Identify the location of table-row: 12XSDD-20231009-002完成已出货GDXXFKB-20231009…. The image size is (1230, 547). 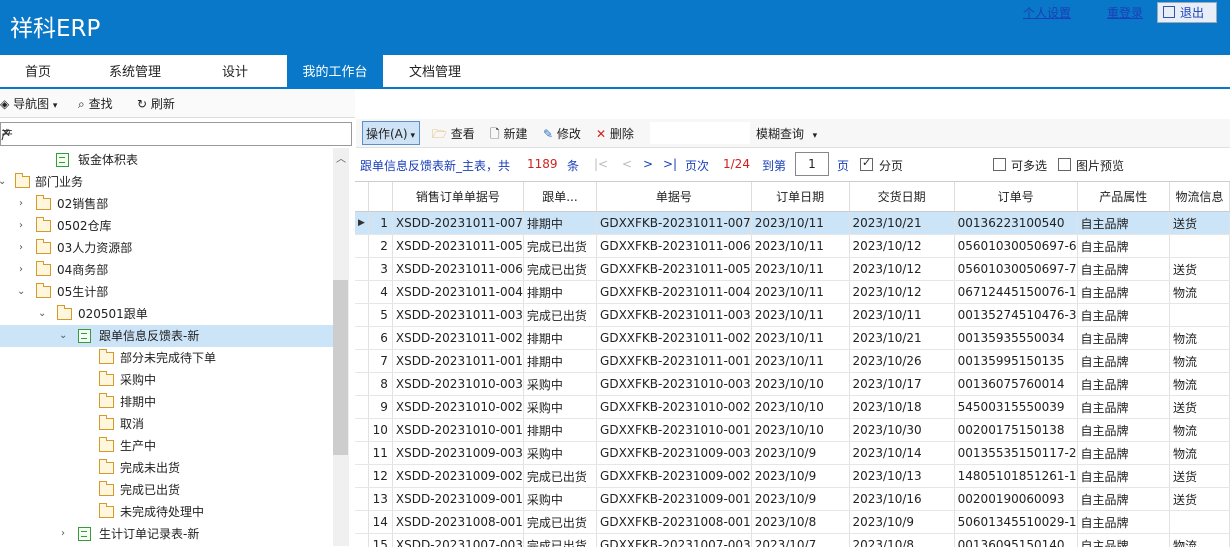
(792, 476).